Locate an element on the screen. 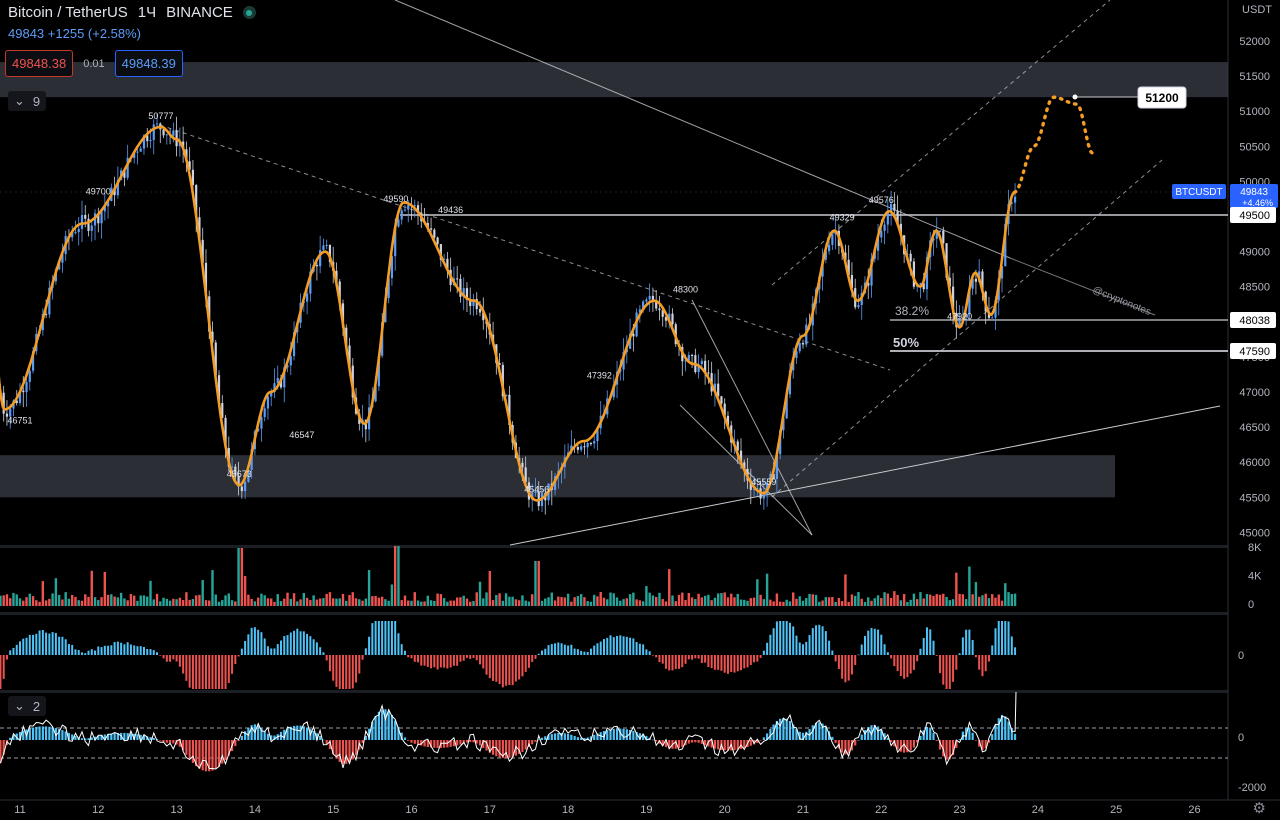 The image size is (1280, 820). buy-button: 49848.39 is located at coordinates (148, 63).